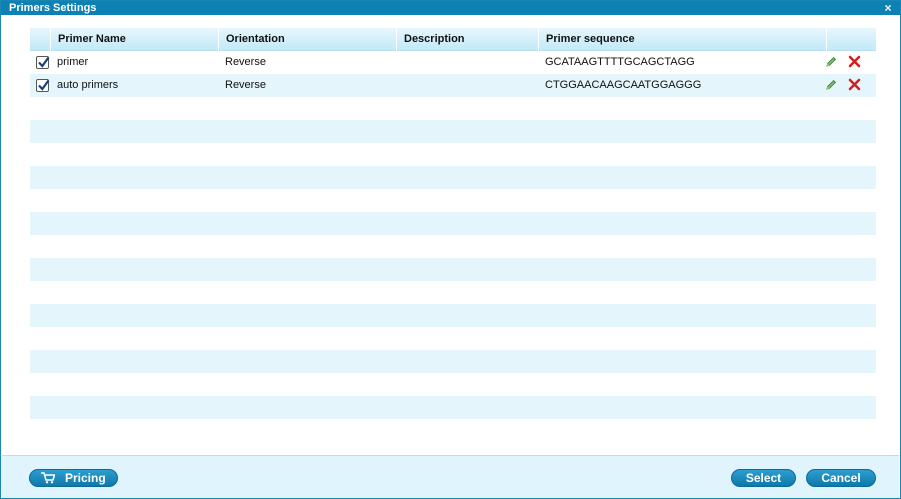  Describe the element at coordinates (88, 85) in the screenshot. I see `primer-name-cell: auto primers` at that location.